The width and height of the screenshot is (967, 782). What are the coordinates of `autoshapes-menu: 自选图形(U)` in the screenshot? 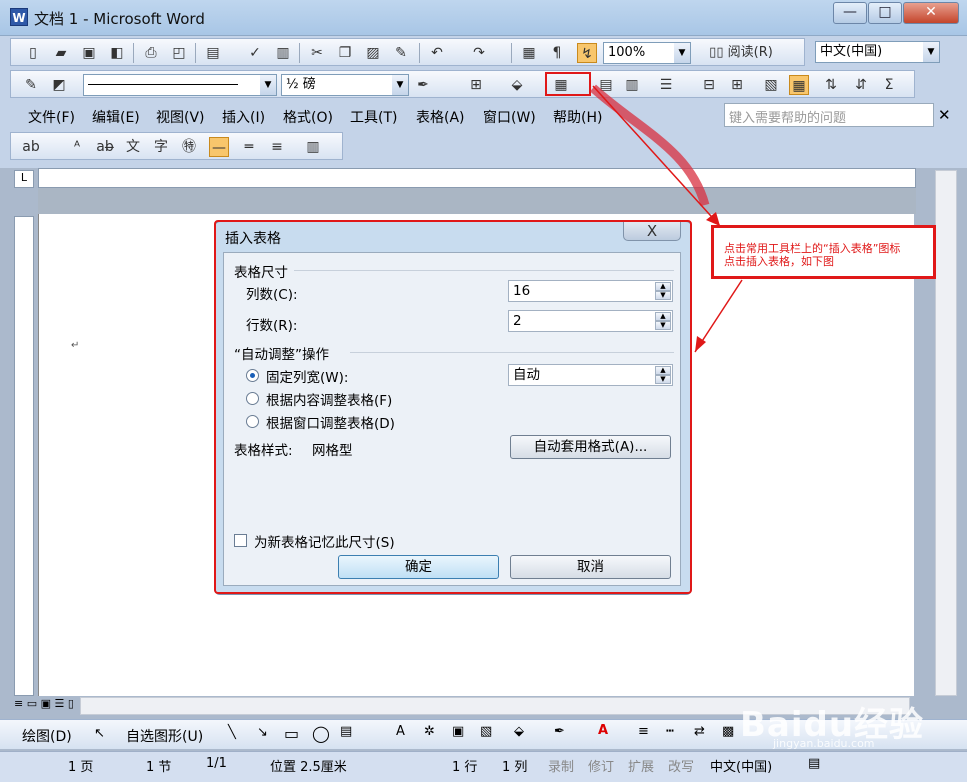 It's located at (164, 736).